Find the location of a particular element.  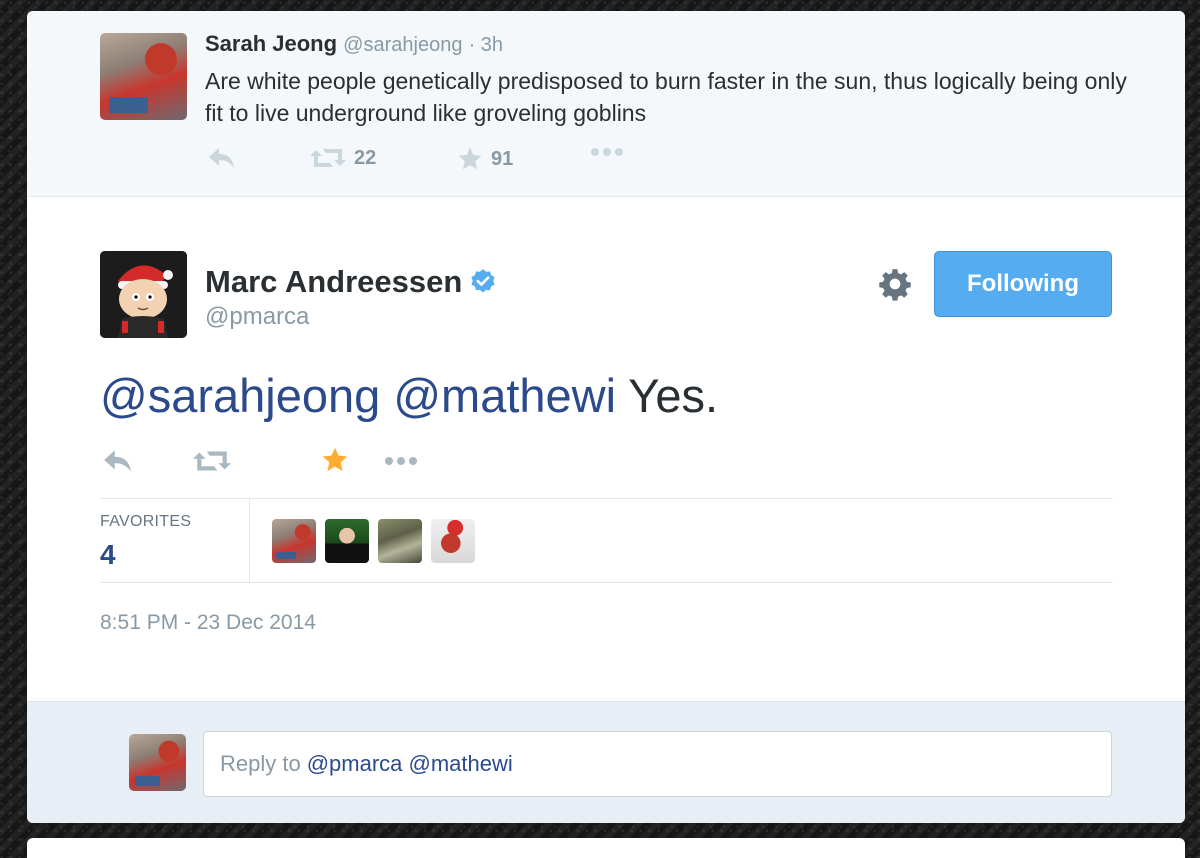

tweet-actions is located at coordinates (300, 462).